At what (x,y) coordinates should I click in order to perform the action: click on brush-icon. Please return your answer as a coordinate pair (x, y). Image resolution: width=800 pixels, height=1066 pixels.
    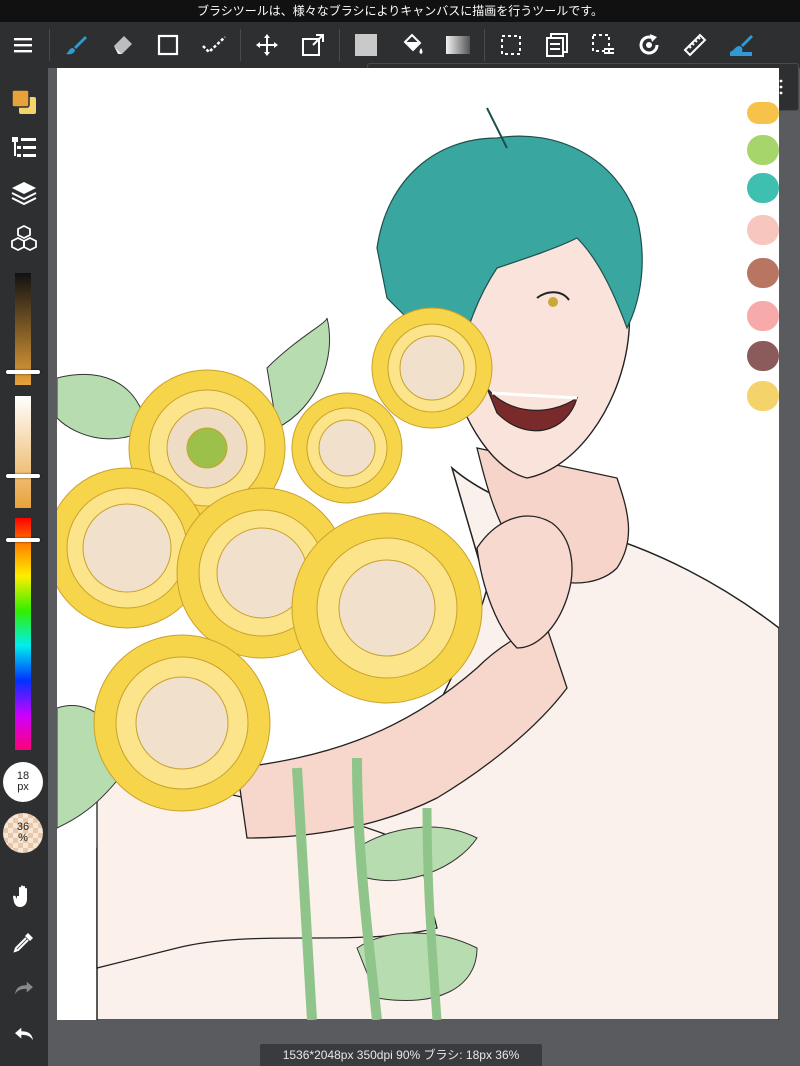
    Looking at the image, I should click on (76, 45).